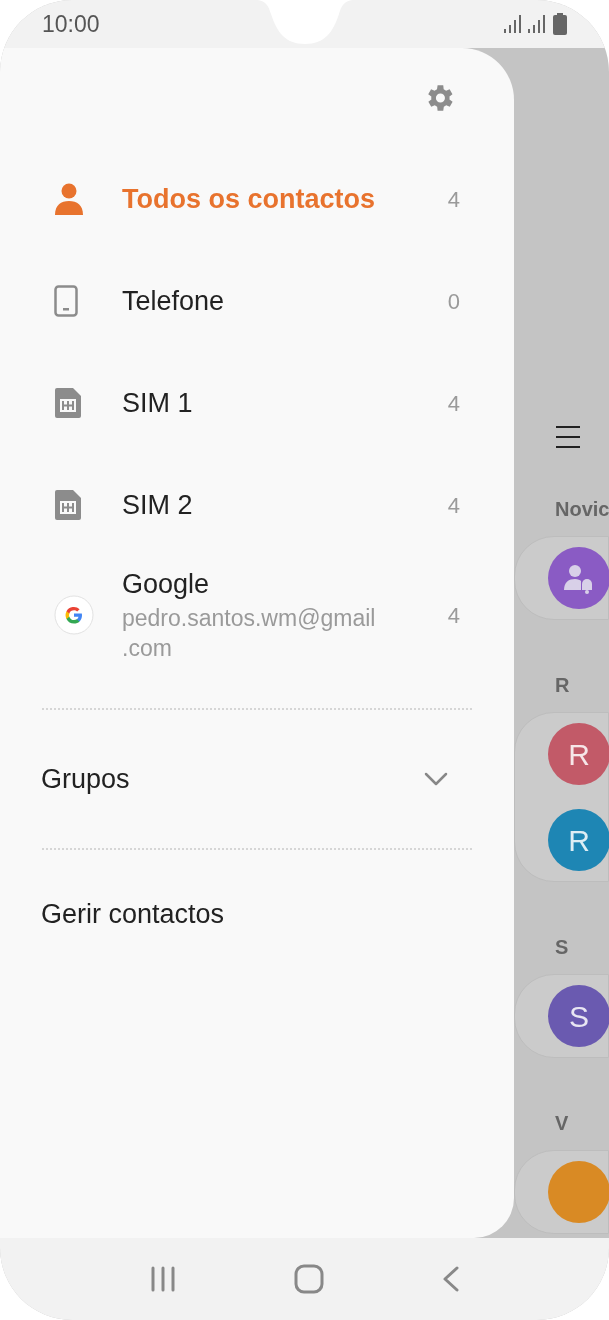 The image size is (609, 1320). I want to click on manage-contacts-item: Gerir contactos, so click(133, 914).